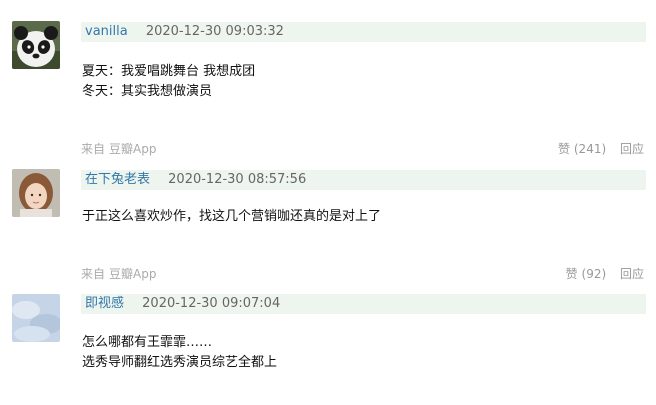 The width and height of the screenshot is (656, 405). I want to click on comment-header: vanilla 2020-12-30 09:03:32, so click(363, 32).